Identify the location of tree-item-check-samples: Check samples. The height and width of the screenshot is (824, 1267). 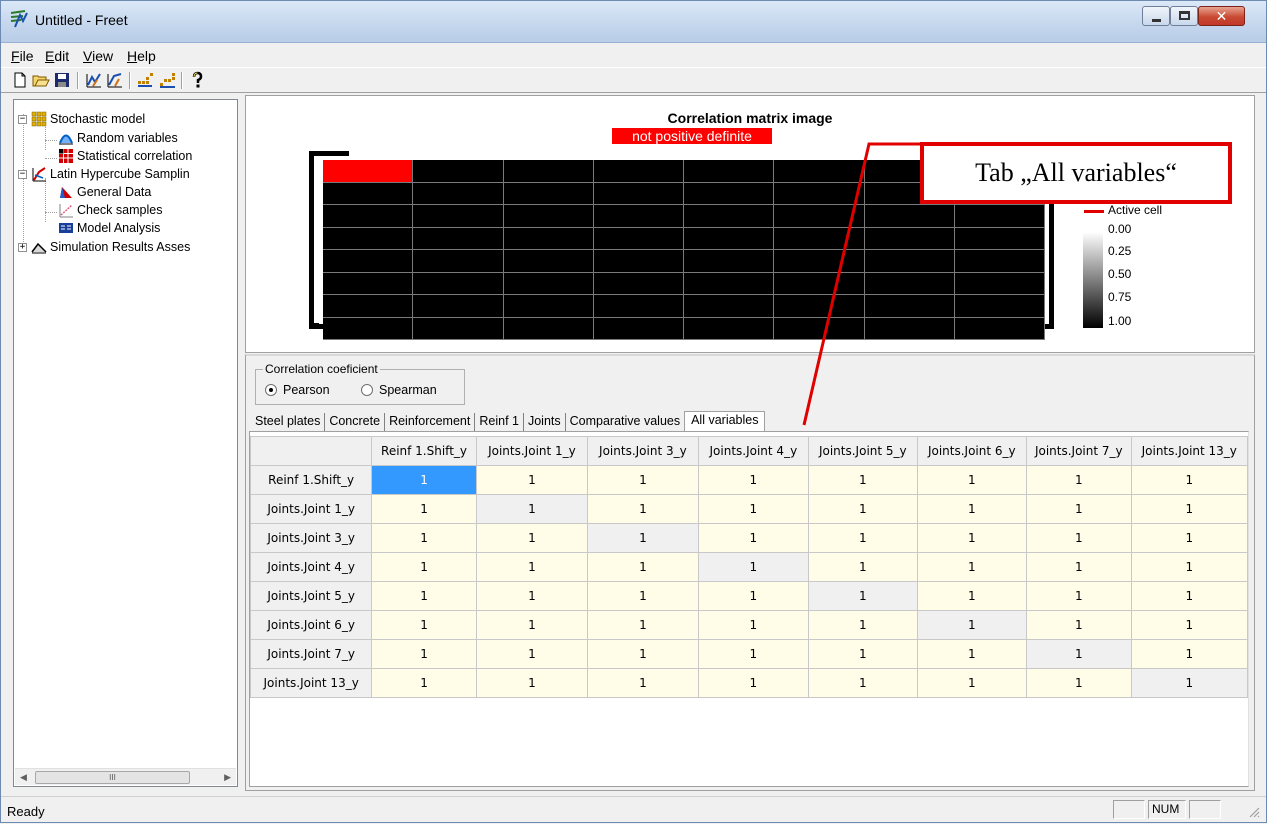
(110, 210).